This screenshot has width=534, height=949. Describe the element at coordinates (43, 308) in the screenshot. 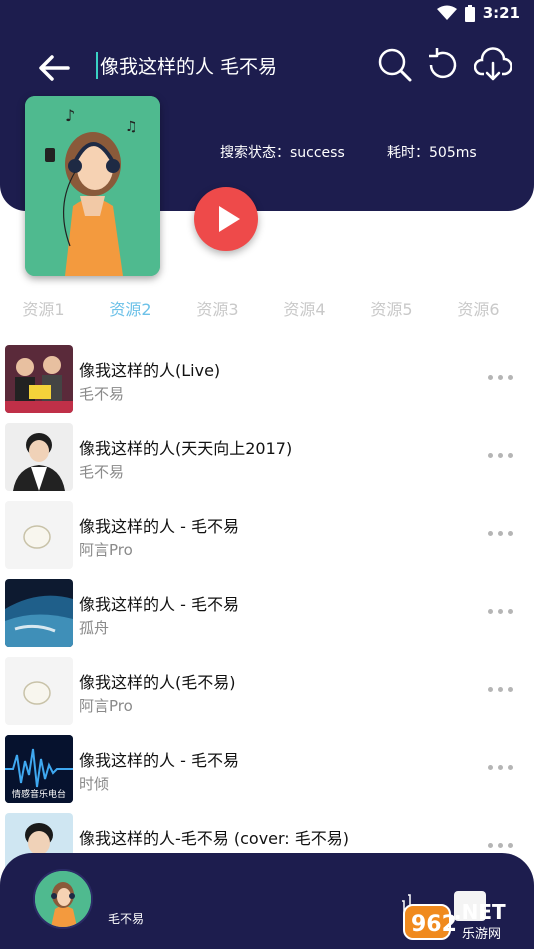

I see `tab-source-1: 资源1` at that location.